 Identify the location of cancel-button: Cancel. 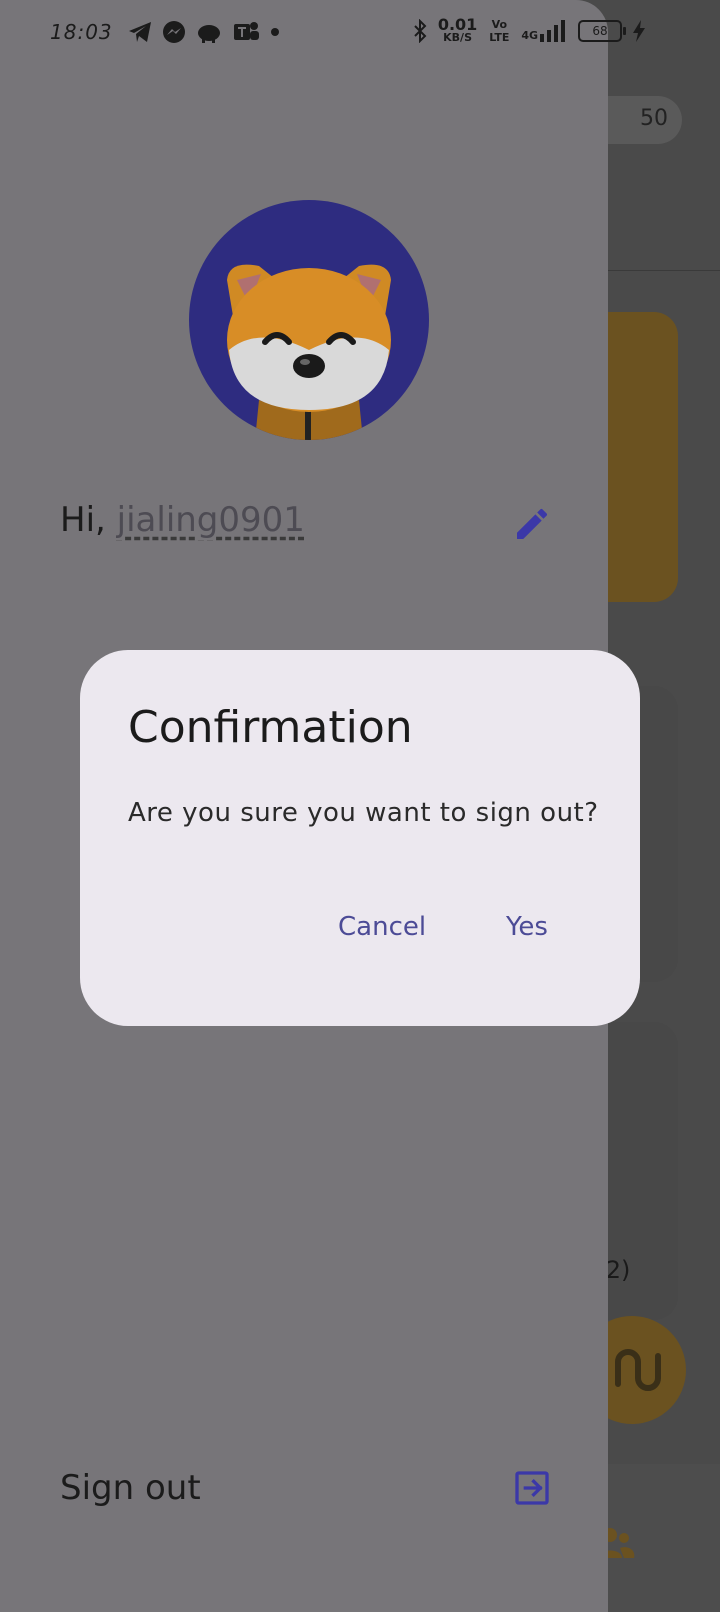
(382, 927).